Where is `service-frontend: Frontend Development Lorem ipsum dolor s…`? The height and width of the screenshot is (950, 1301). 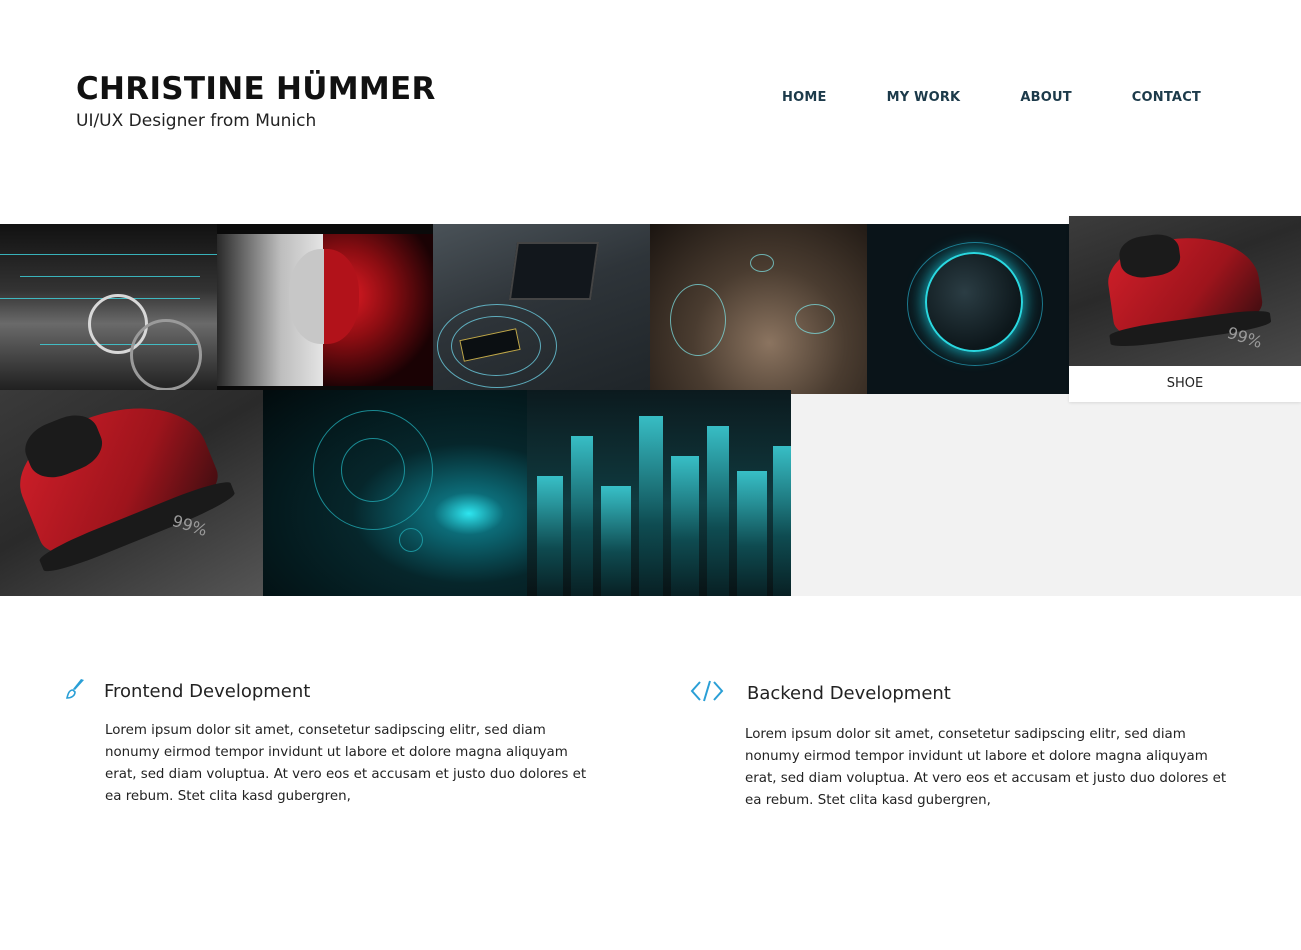
service-frontend: Frontend Development Lorem ipsum dolor s… is located at coordinates (335, 743).